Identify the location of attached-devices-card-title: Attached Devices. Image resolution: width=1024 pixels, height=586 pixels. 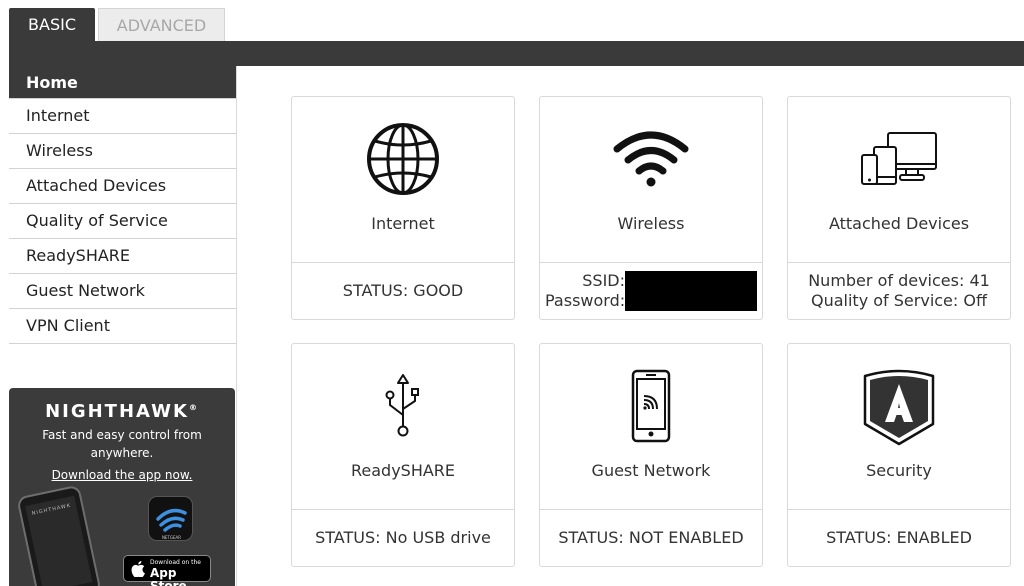
(899, 223).